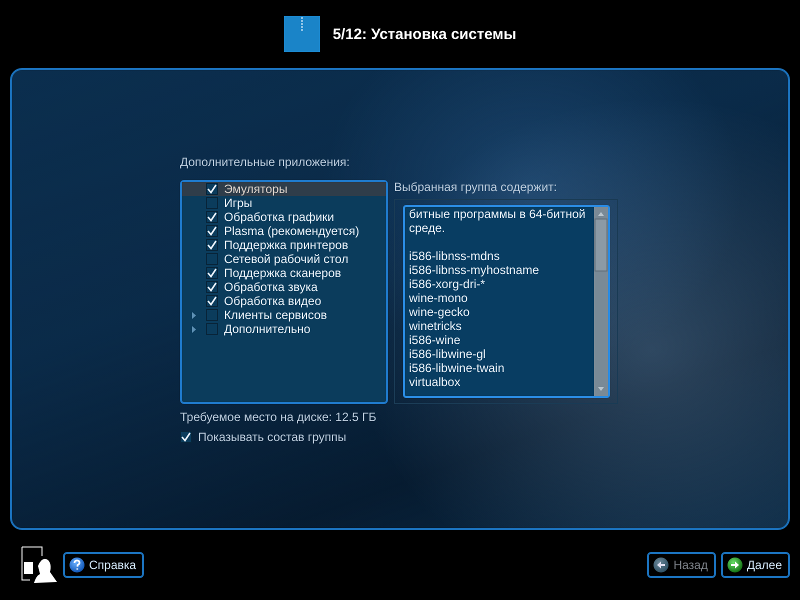  I want to click on tree-item: Клиенты сервисов, so click(284, 315).